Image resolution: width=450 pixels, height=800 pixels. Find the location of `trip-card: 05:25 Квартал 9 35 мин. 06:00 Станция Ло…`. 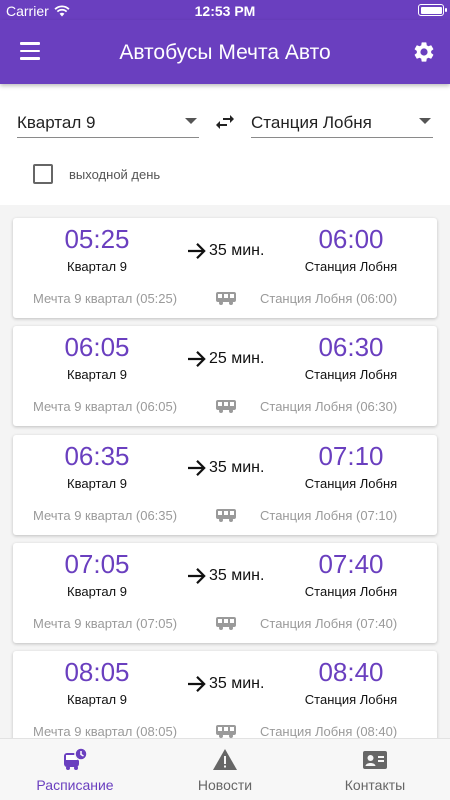

trip-card: 05:25 Квартал 9 35 мин. 06:00 Станция Ло… is located at coordinates (225, 268).